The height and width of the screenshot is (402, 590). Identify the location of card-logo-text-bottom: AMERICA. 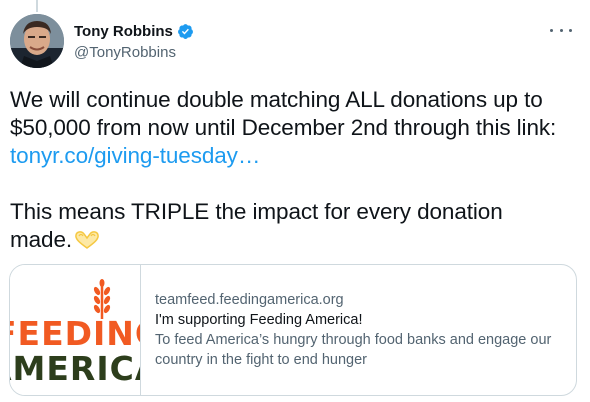
(75, 368).